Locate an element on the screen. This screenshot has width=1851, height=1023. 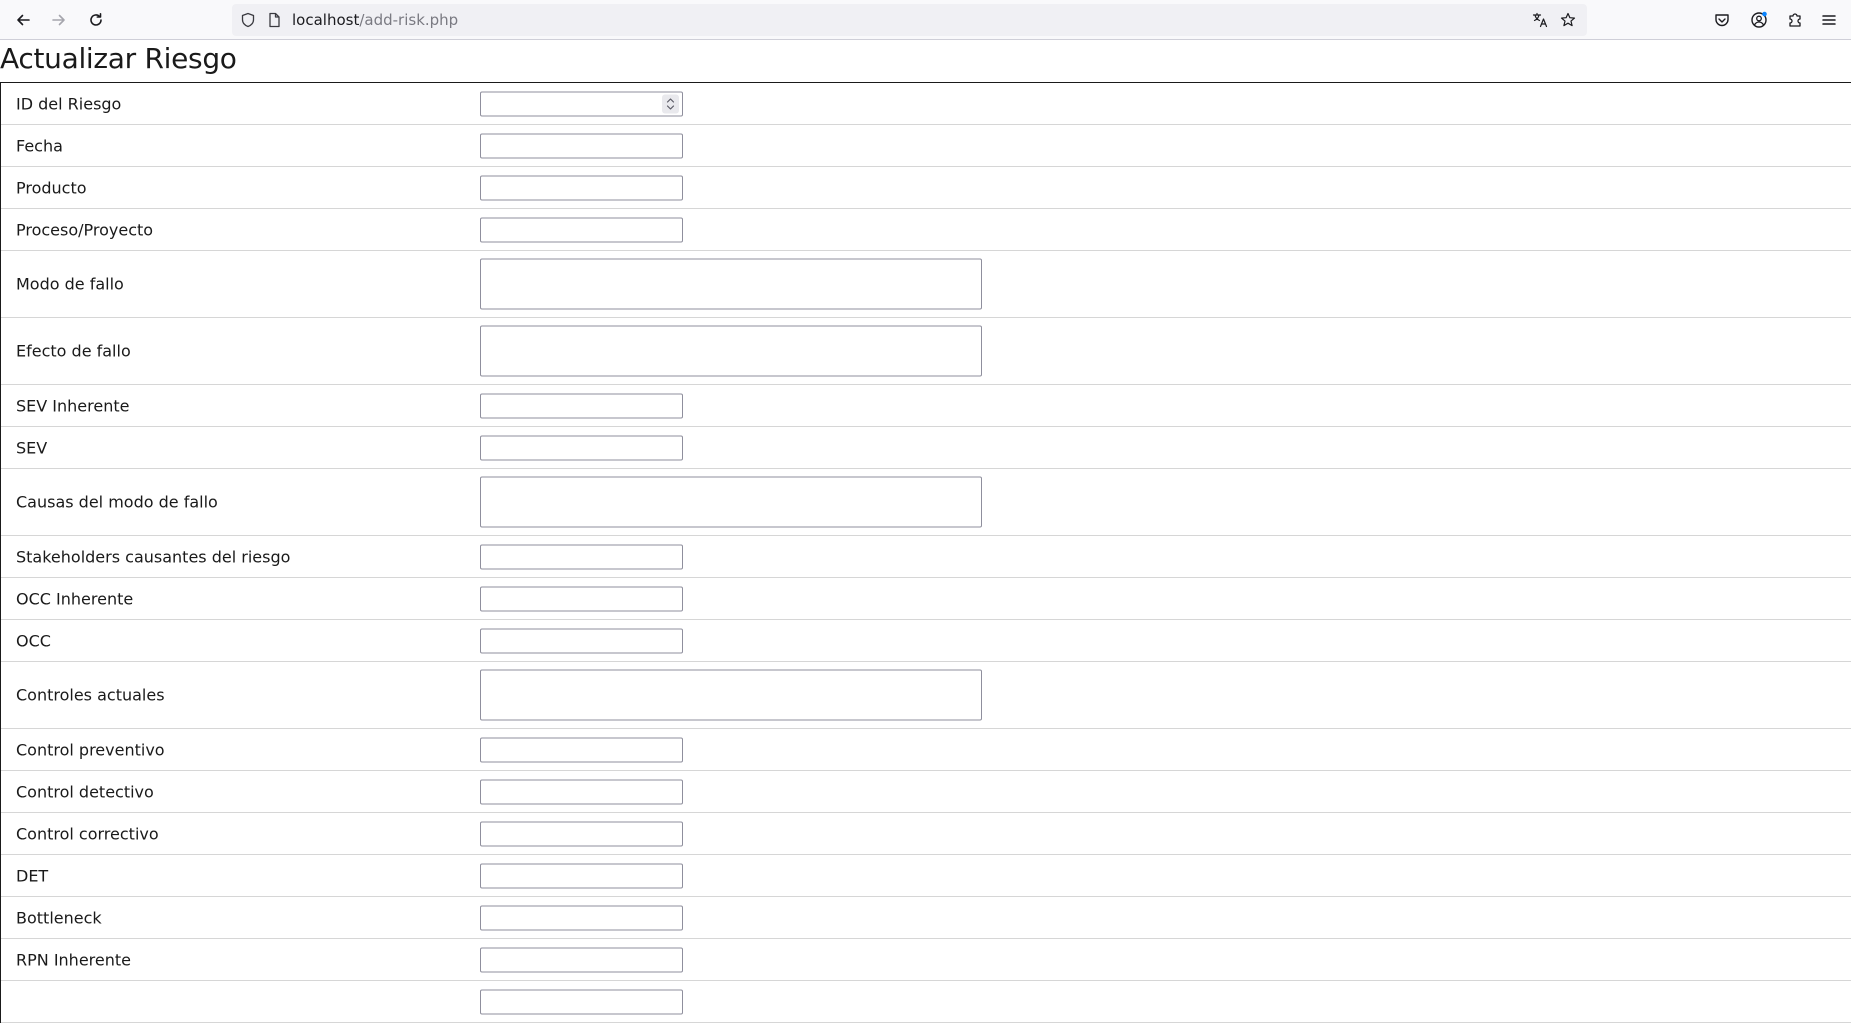
field-label: Proceso/Proyecto is located at coordinates (85, 229).